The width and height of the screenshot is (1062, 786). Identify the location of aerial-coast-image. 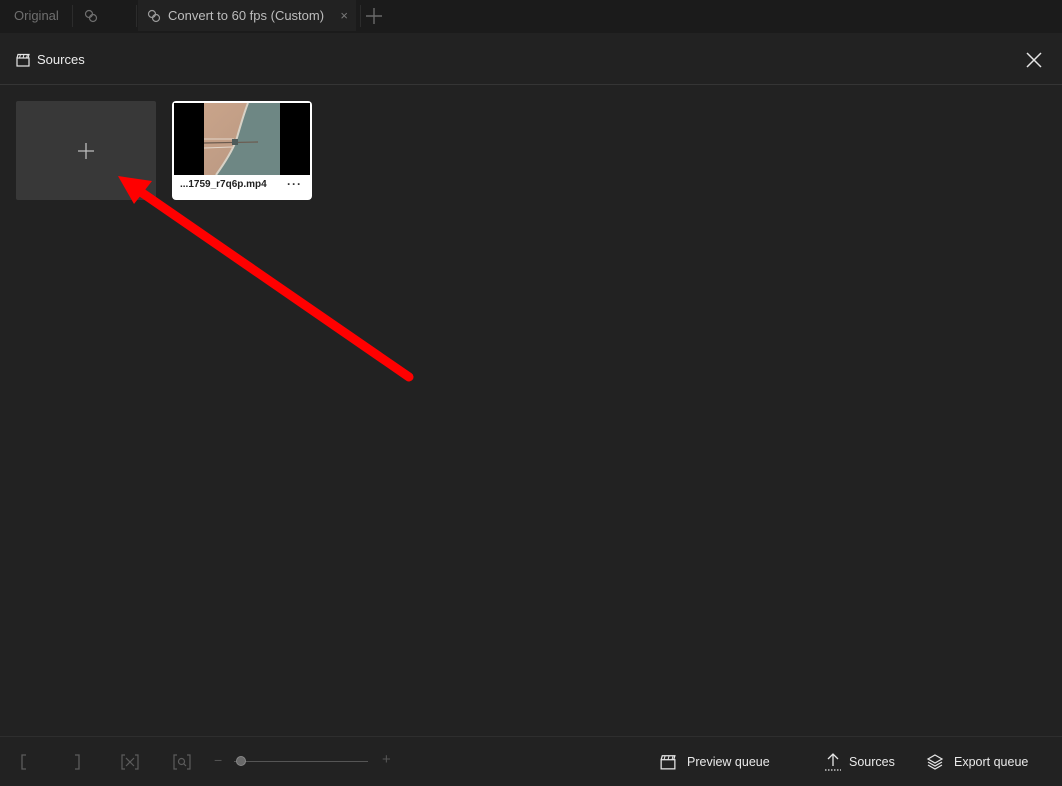
(242, 139).